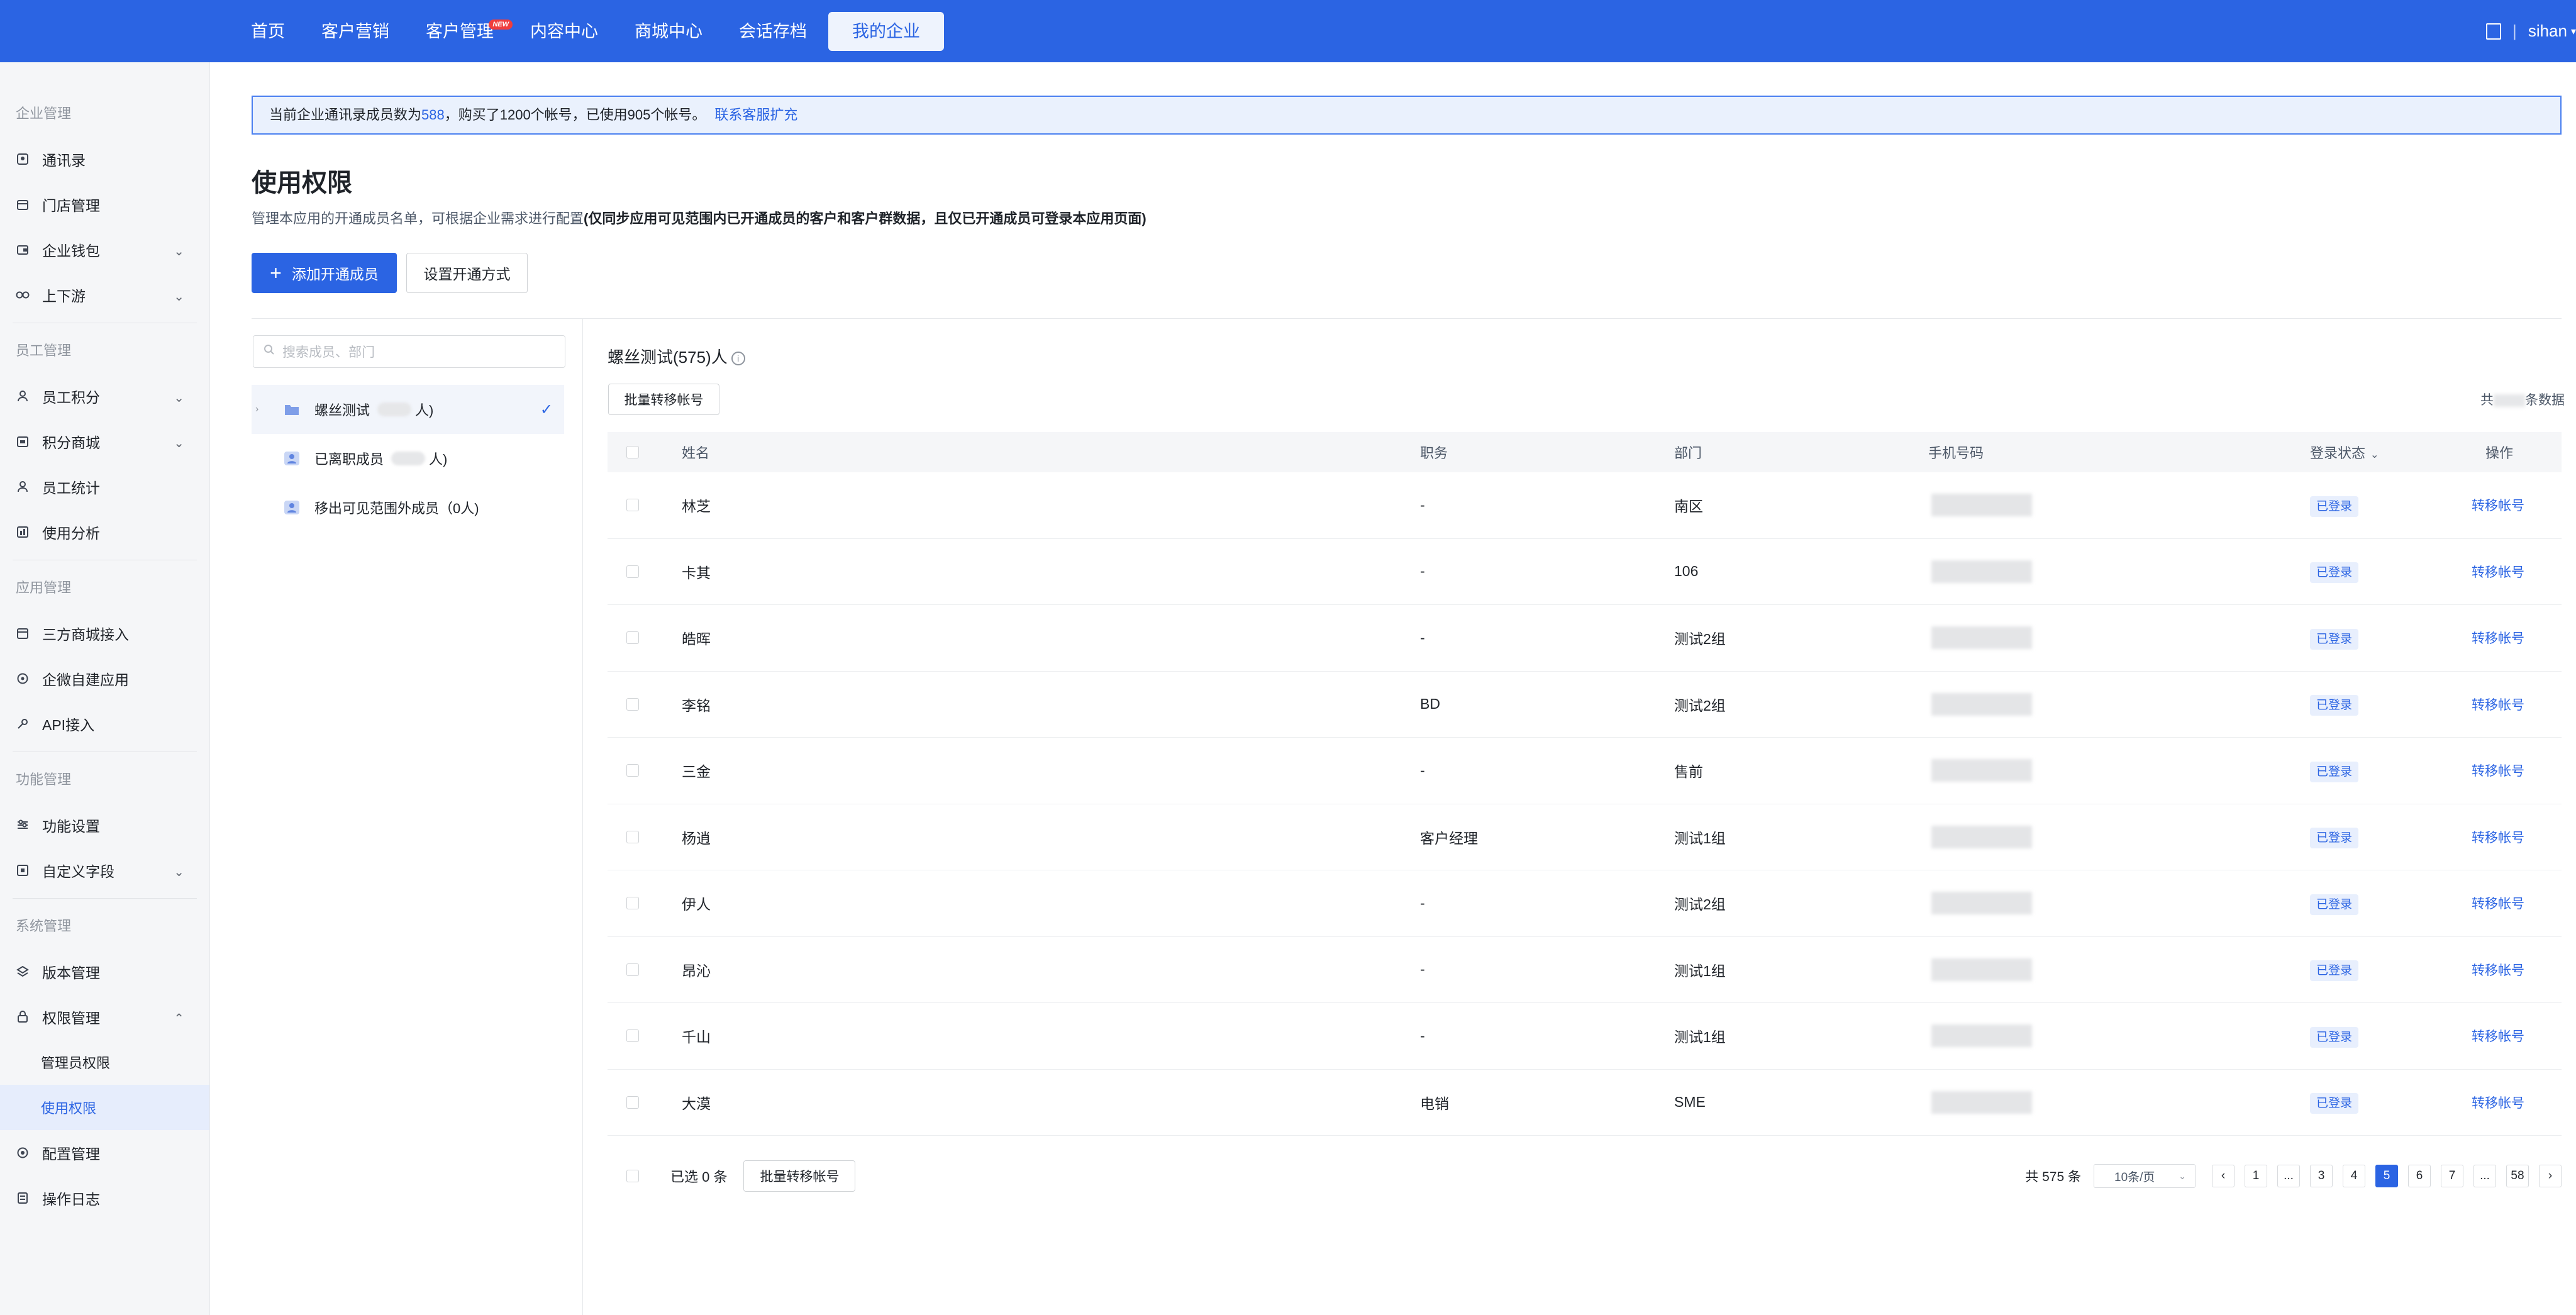 This screenshot has height=1315, width=2576. Describe the element at coordinates (2334, 639) in the screenshot. I see `status-badge: 已登录` at that location.